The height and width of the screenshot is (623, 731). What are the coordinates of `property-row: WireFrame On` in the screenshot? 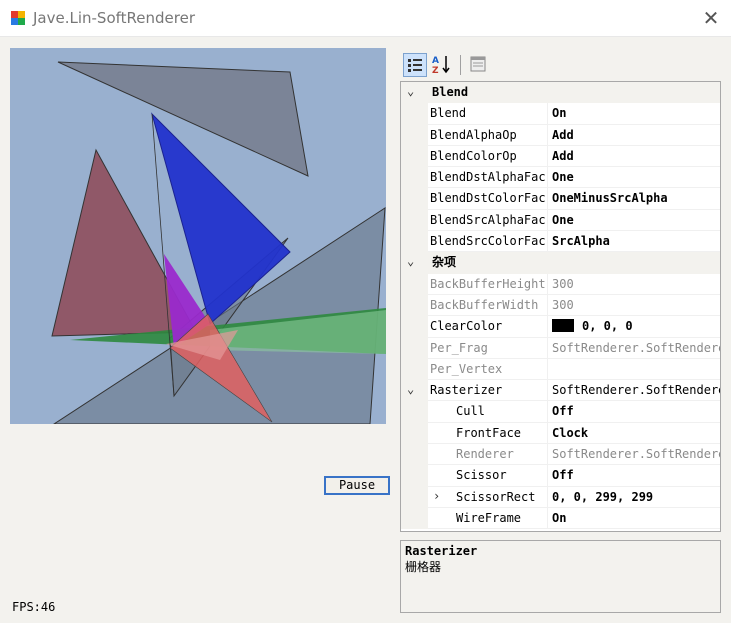 It's located at (560, 518).